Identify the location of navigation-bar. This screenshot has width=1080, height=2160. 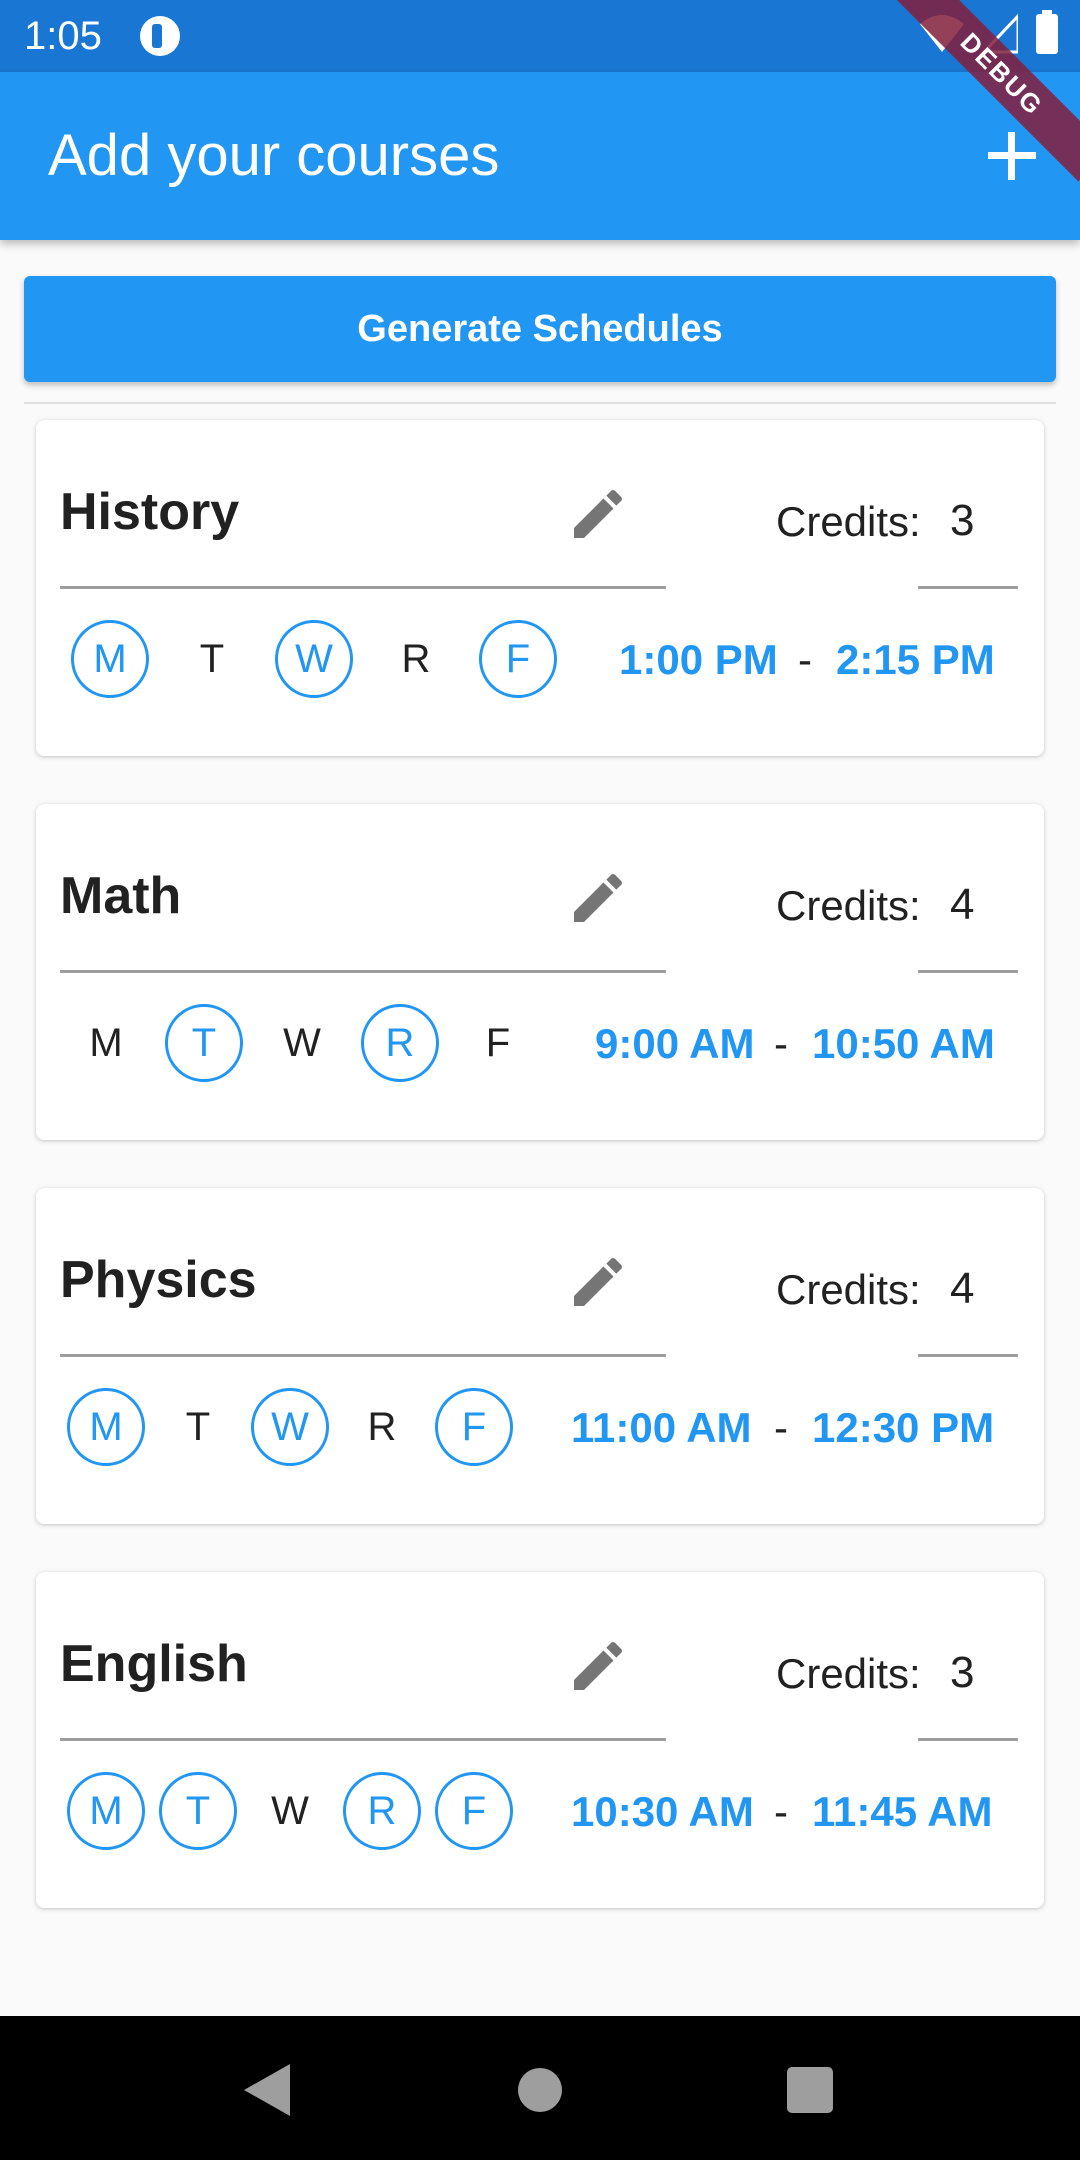
(540, 2088).